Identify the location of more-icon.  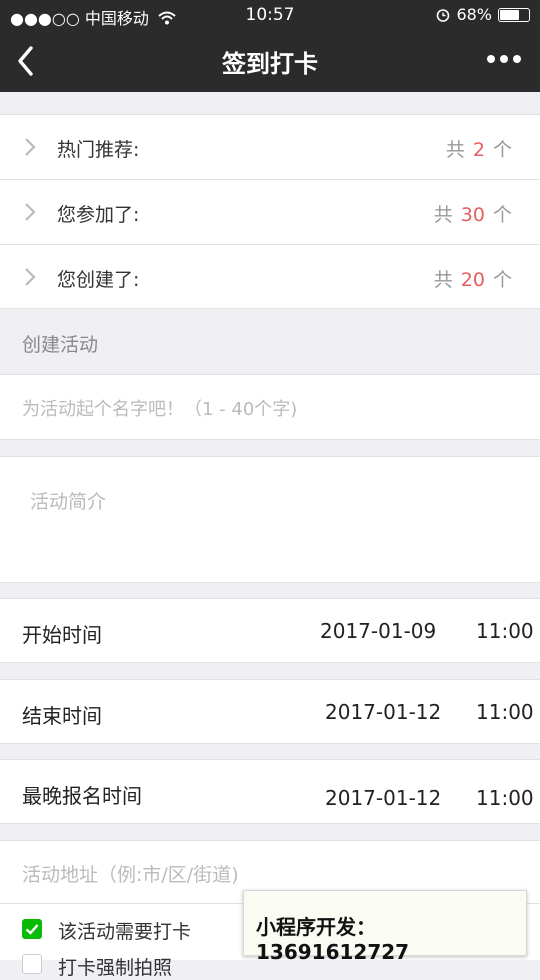
(504, 59).